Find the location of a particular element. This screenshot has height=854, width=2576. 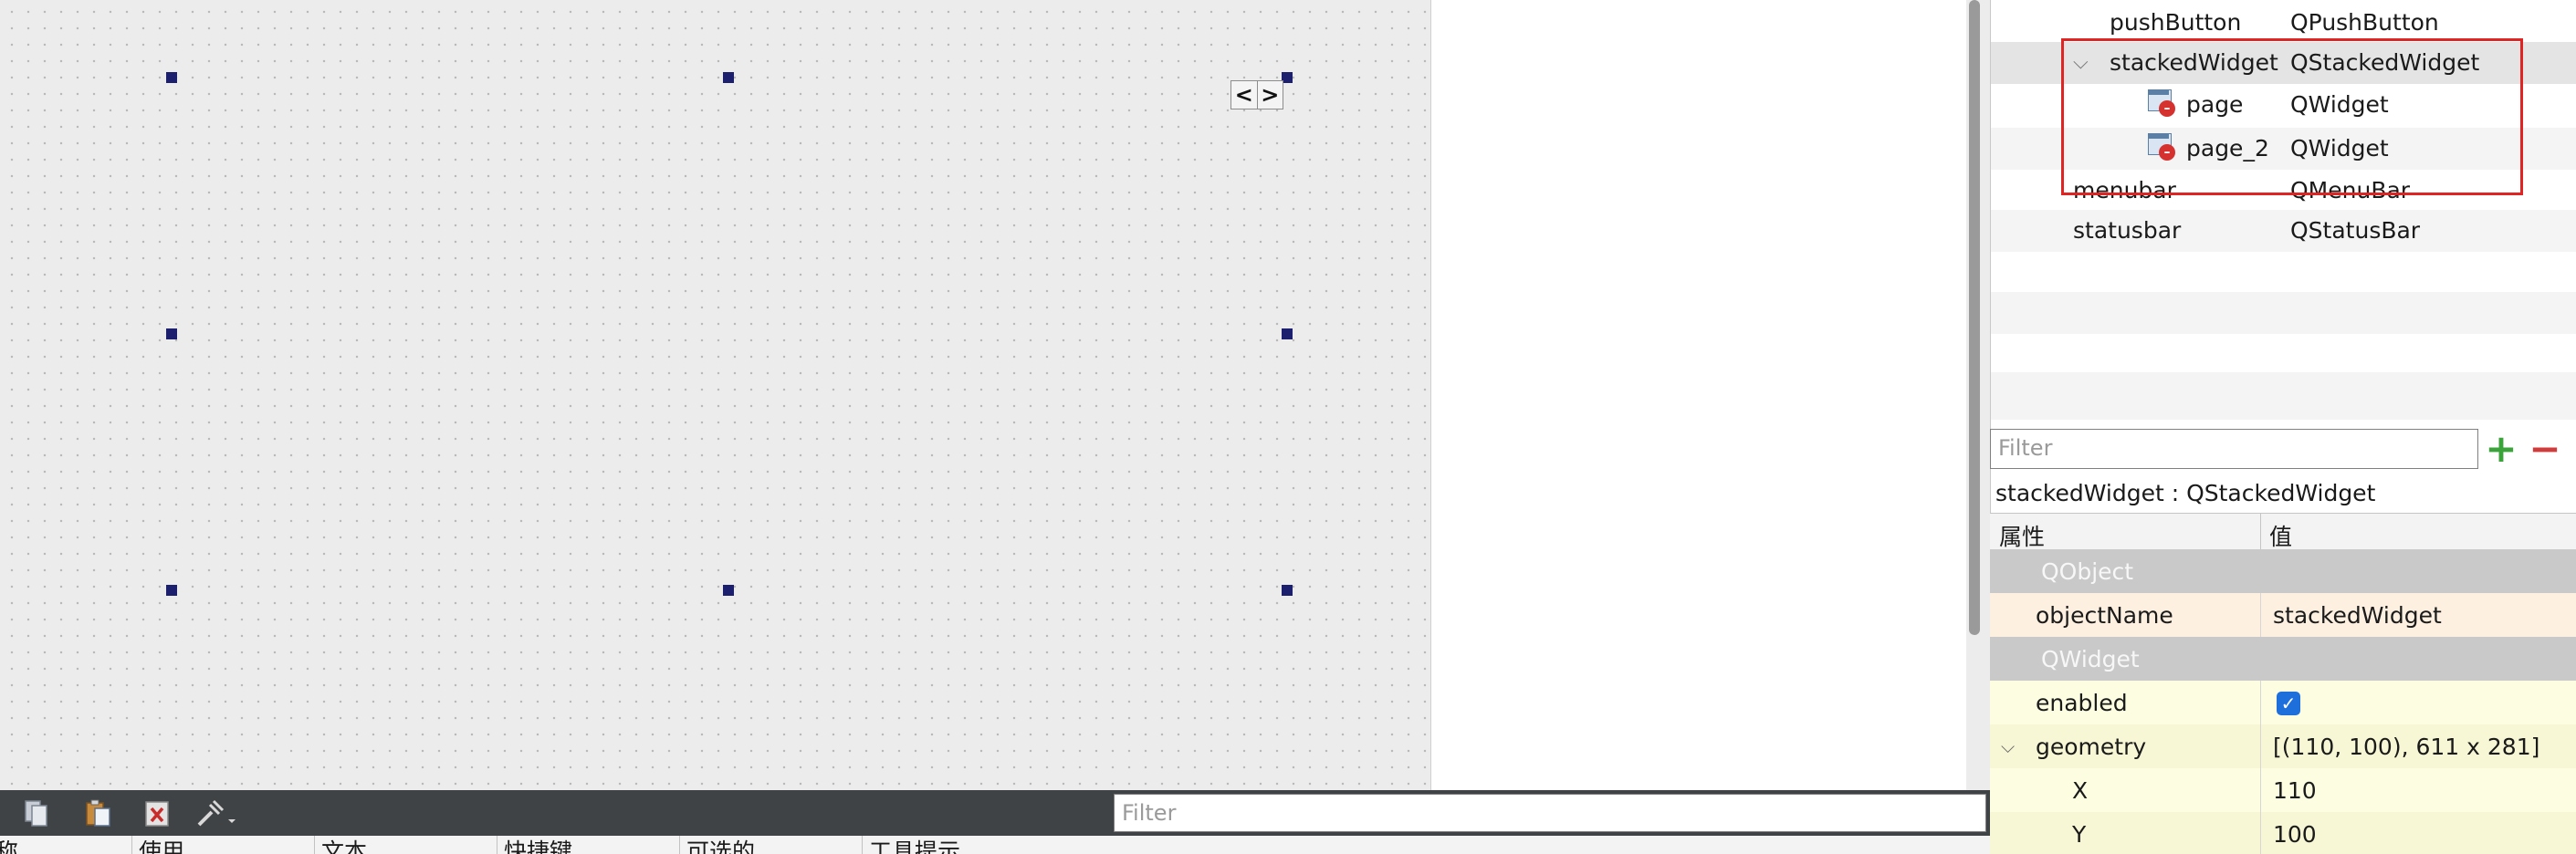

property-section-qwidget: QWidget is located at coordinates (2283, 659).